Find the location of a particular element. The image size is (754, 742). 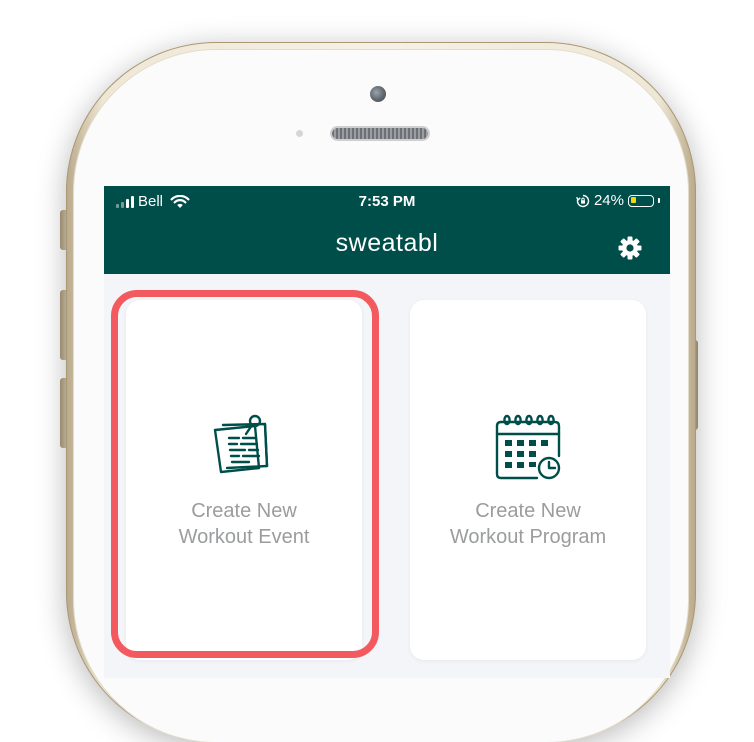

app-header: sweatabl is located at coordinates (387, 246).